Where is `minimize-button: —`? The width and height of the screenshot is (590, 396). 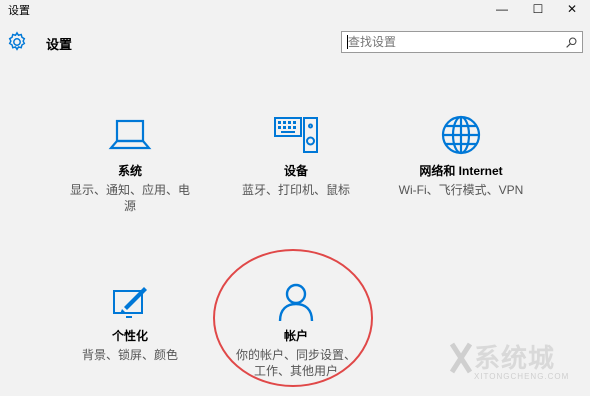
minimize-button: — is located at coordinates (502, 9).